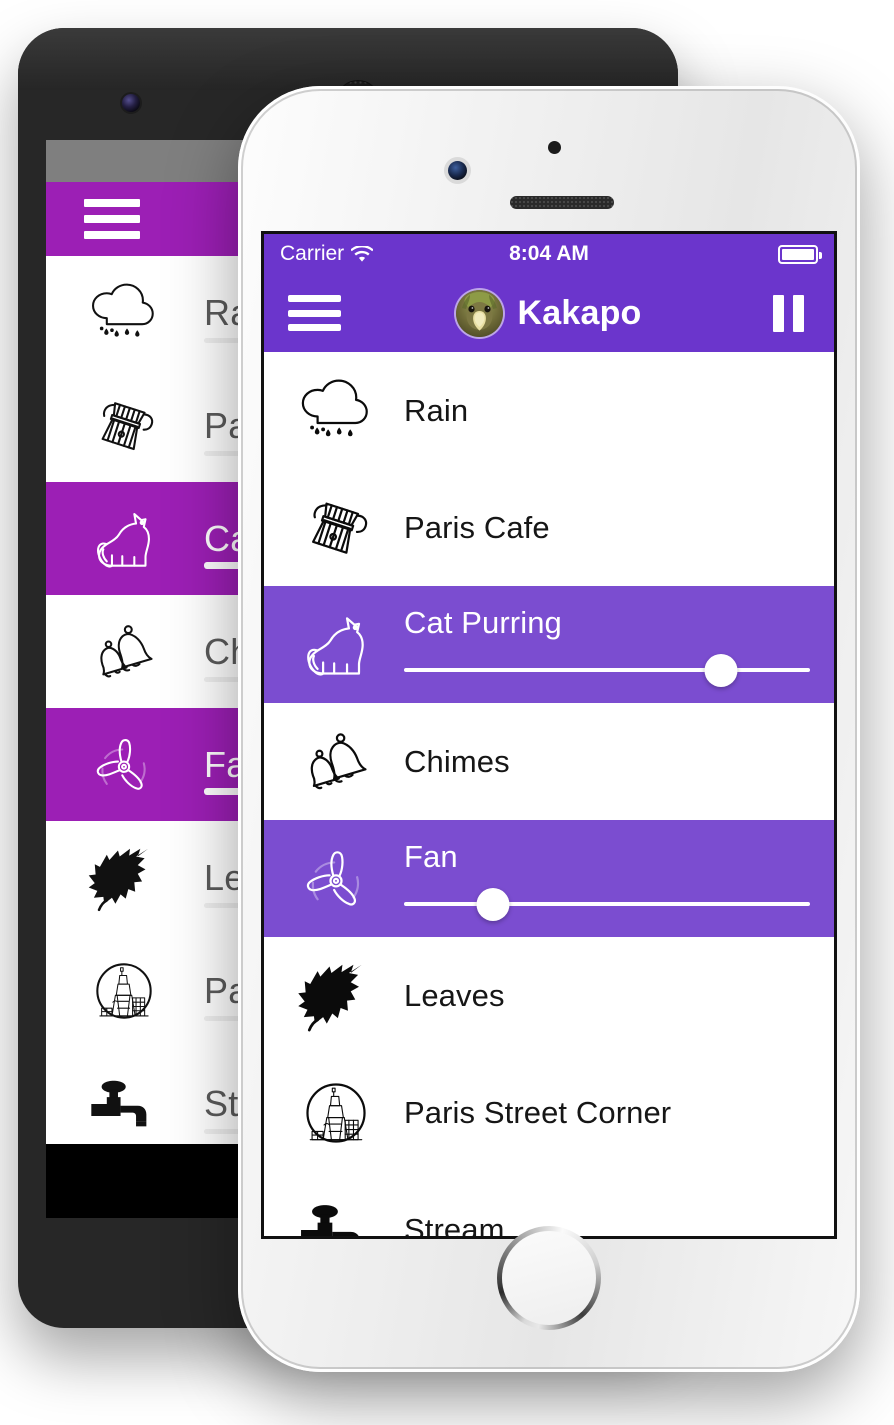 The image size is (894, 1425). Describe the element at coordinates (579, 312) in the screenshot. I see `page-title: Kakapo` at that location.